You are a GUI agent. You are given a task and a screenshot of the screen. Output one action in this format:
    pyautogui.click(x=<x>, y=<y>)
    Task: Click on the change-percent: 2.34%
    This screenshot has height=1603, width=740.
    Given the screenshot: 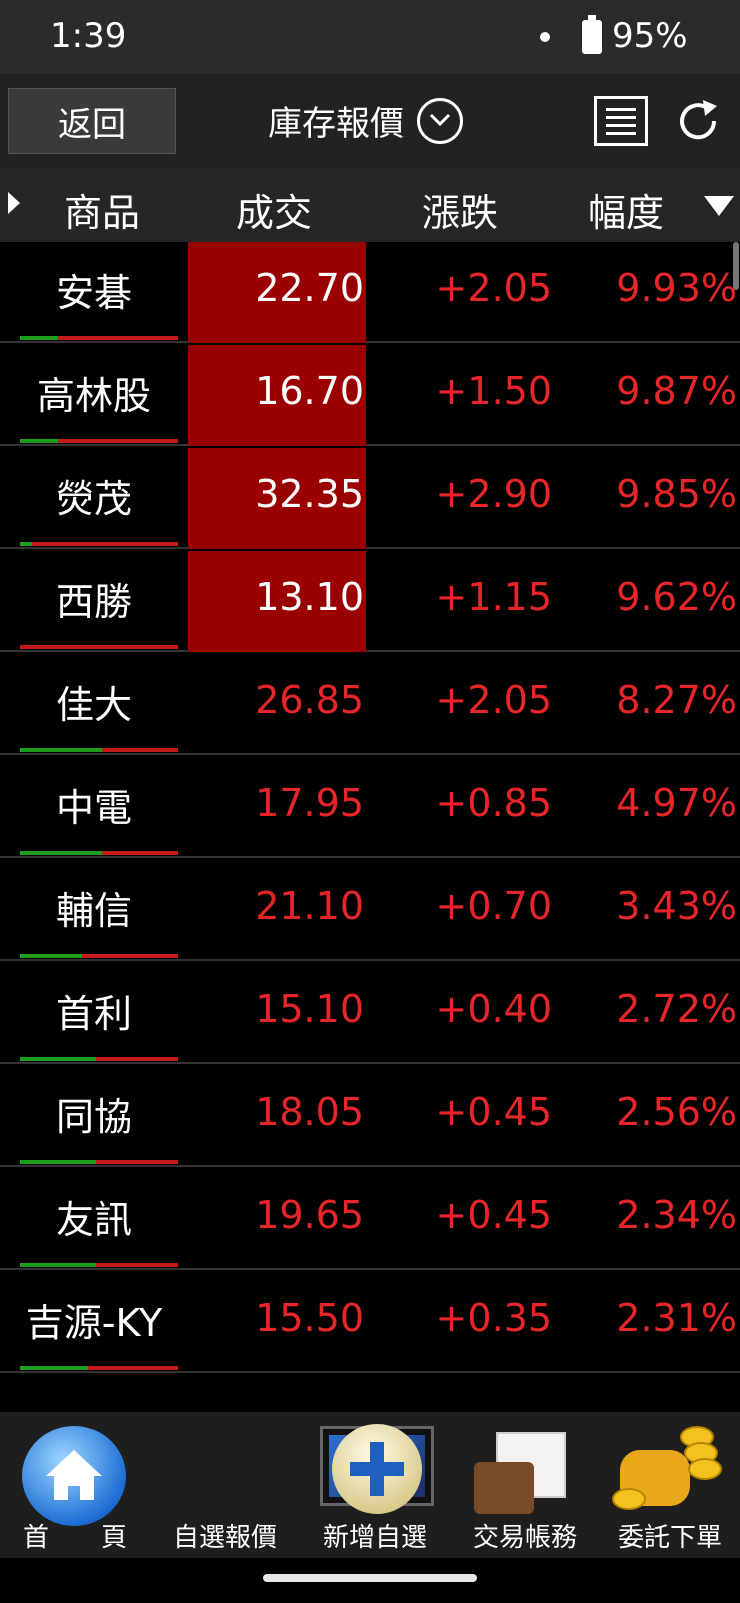 What is the action you would take?
    pyautogui.click(x=676, y=1215)
    